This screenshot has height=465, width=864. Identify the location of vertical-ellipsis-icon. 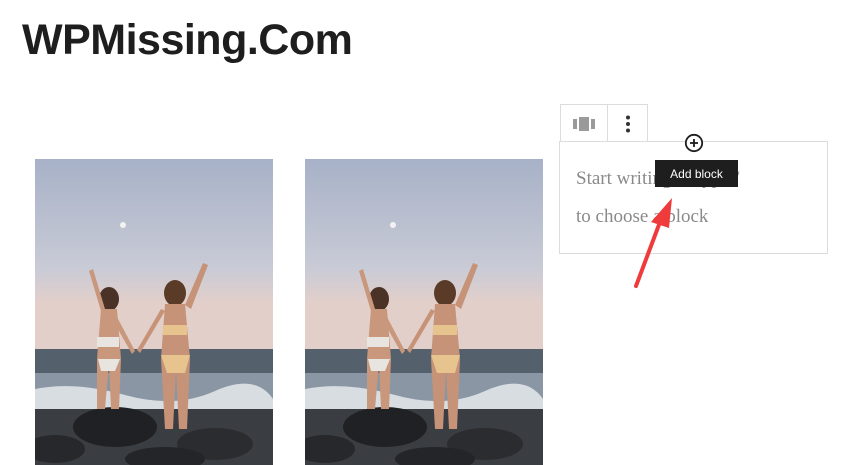
(627, 123).